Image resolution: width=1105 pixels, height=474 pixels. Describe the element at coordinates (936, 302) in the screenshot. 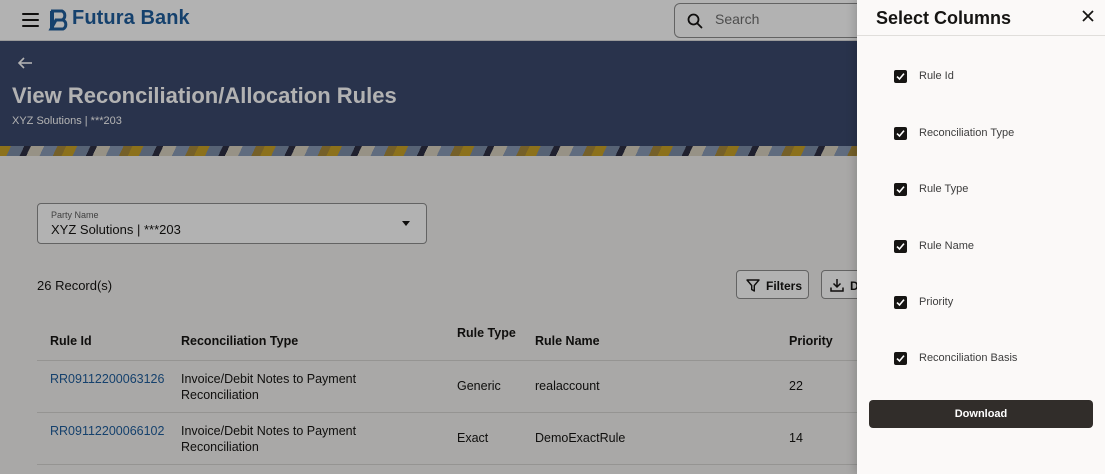

I see `column-option-label: Priority` at that location.